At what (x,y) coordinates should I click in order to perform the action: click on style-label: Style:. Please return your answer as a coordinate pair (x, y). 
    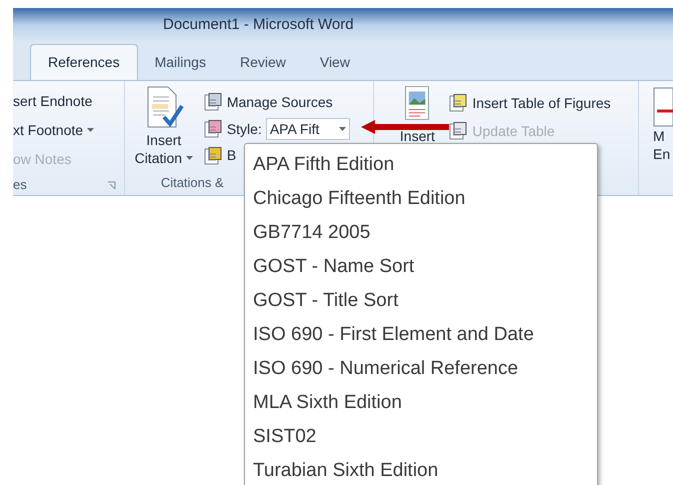
    Looking at the image, I should click on (244, 129).